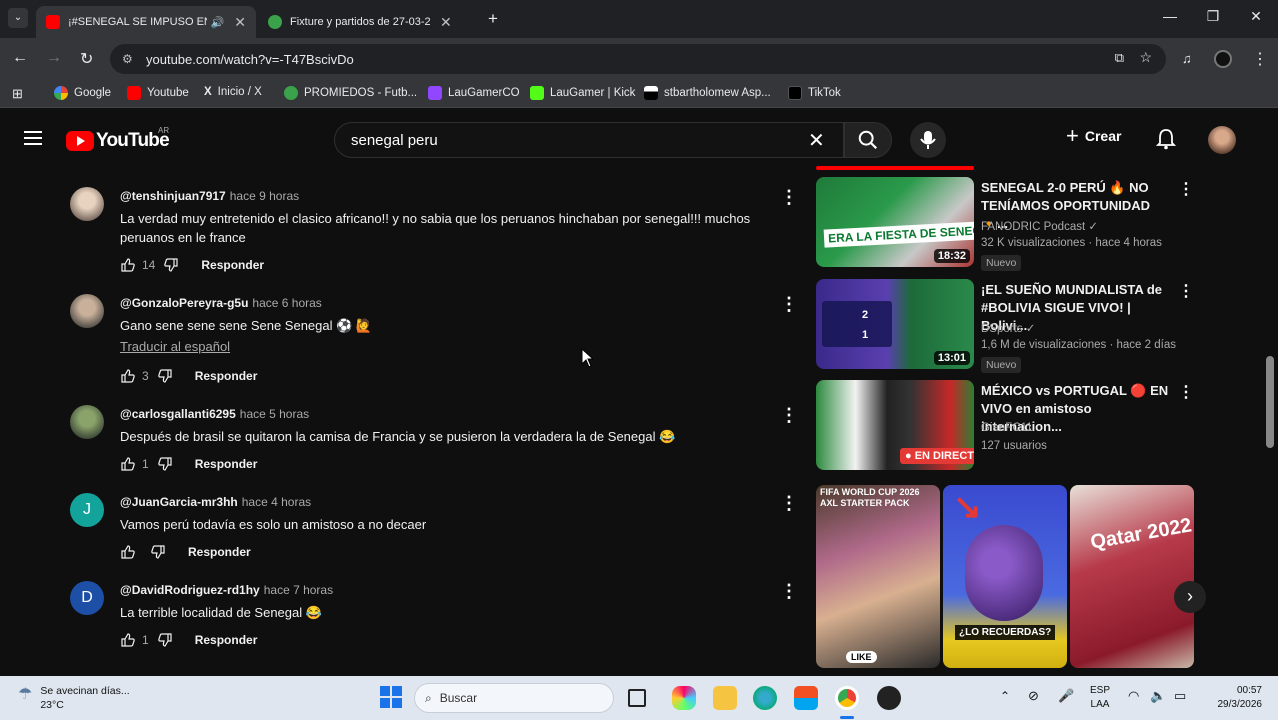 The width and height of the screenshot is (1278, 720). I want to click on restore-icon: ❐, so click(1213, 16).